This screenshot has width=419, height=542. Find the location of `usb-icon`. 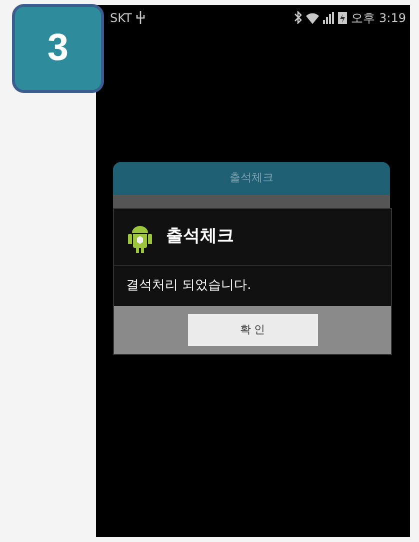

usb-icon is located at coordinates (140, 17).